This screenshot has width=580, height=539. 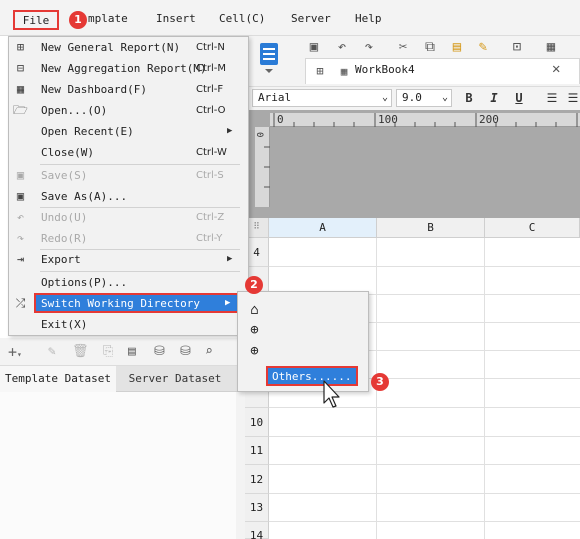 I want to click on preview-dataset-icon: ⎘, so click(x=108, y=351).